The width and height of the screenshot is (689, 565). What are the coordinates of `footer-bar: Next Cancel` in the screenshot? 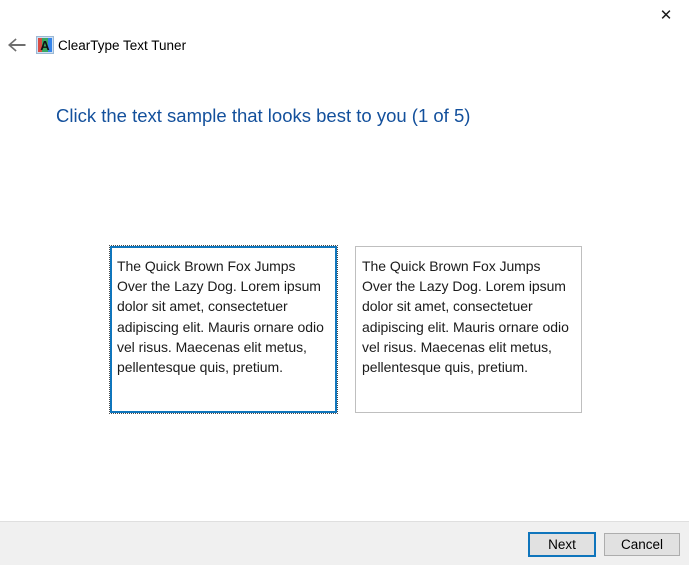 It's located at (344, 543).